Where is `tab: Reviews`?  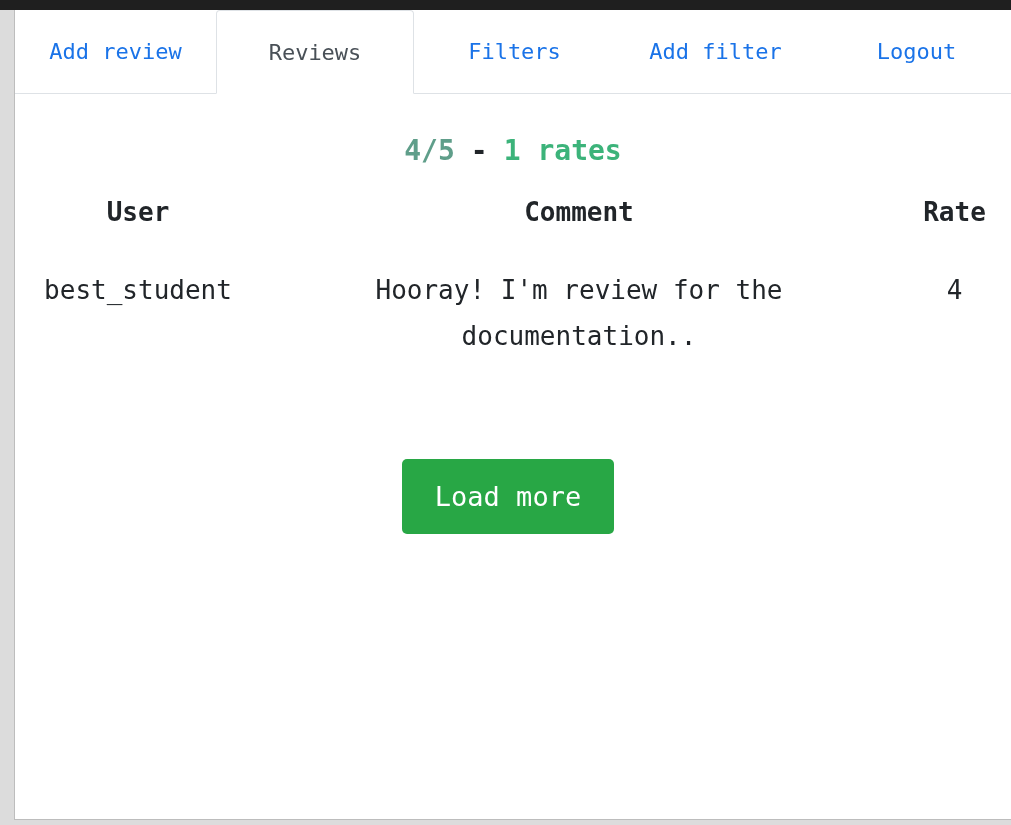
tab: Reviews is located at coordinates (315, 52).